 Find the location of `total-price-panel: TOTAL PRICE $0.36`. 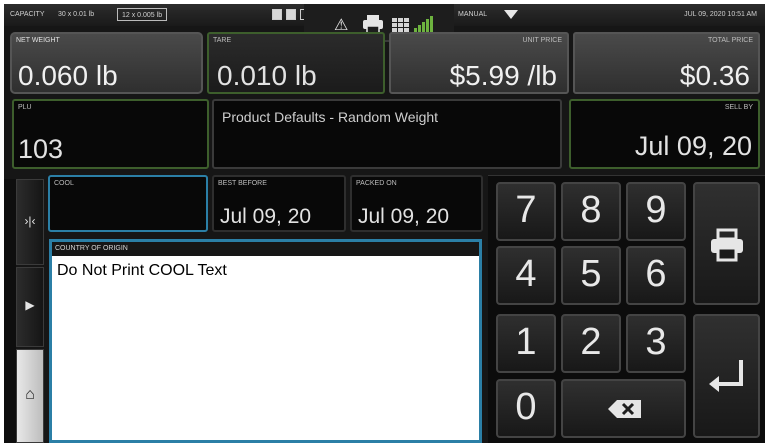

total-price-panel: TOTAL PRICE $0.36 is located at coordinates (666, 63).